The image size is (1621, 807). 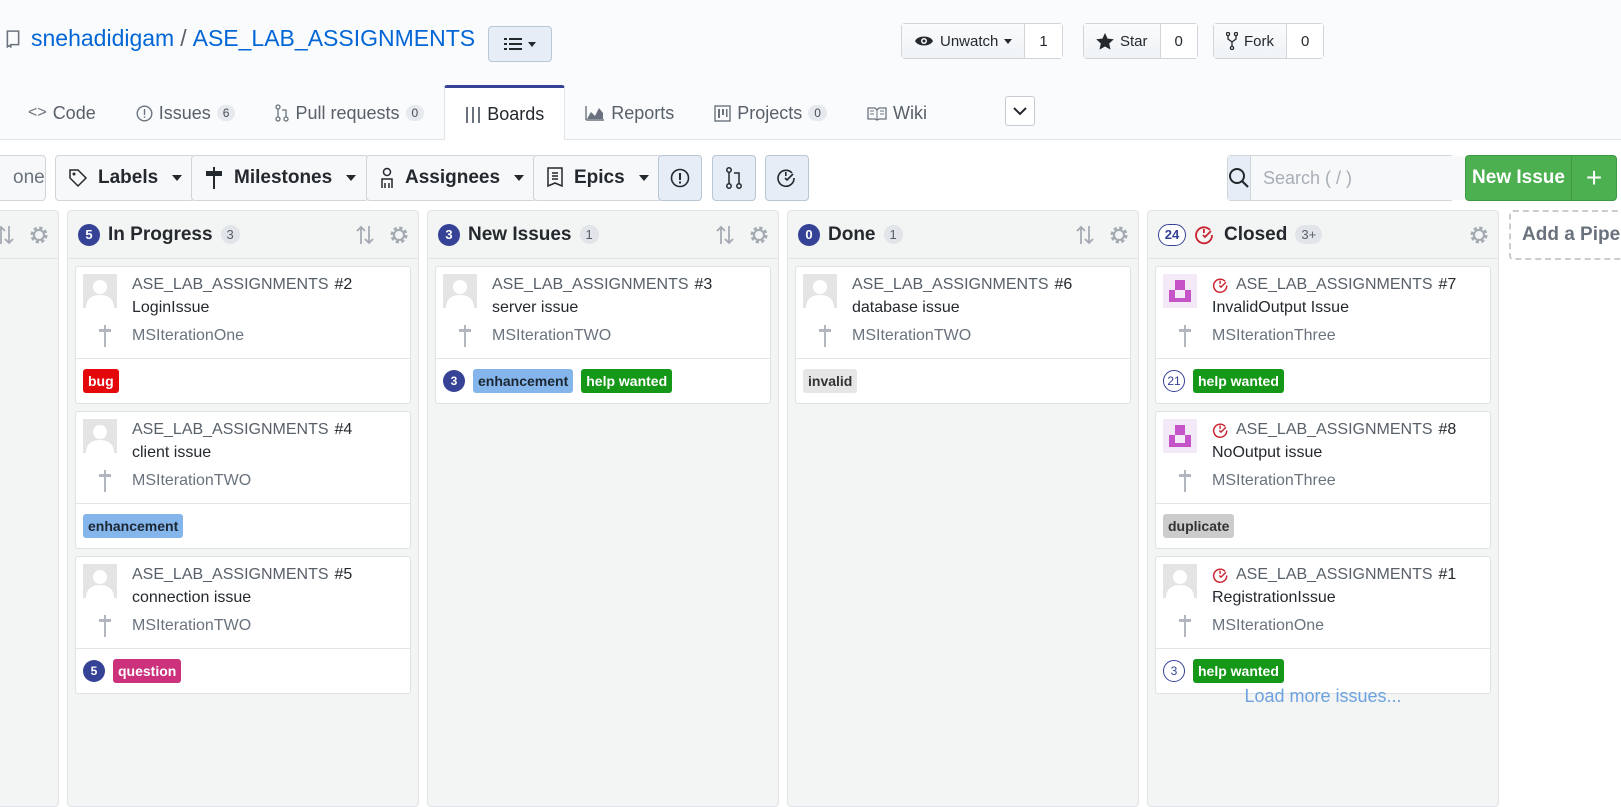 What do you see at coordinates (1274, 598) in the screenshot?
I see `issue-title: RegistrationIssue` at bounding box center [1274, 598].